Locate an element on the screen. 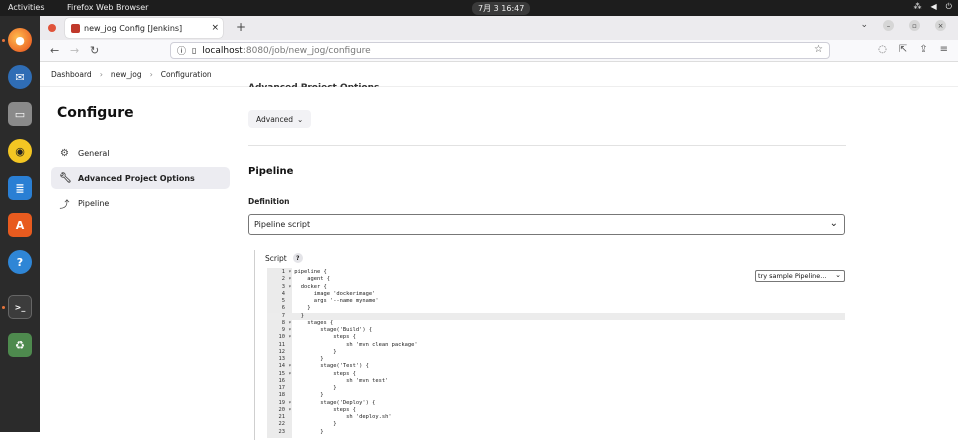  line-number: 1 is located at coordinates (283, 272).